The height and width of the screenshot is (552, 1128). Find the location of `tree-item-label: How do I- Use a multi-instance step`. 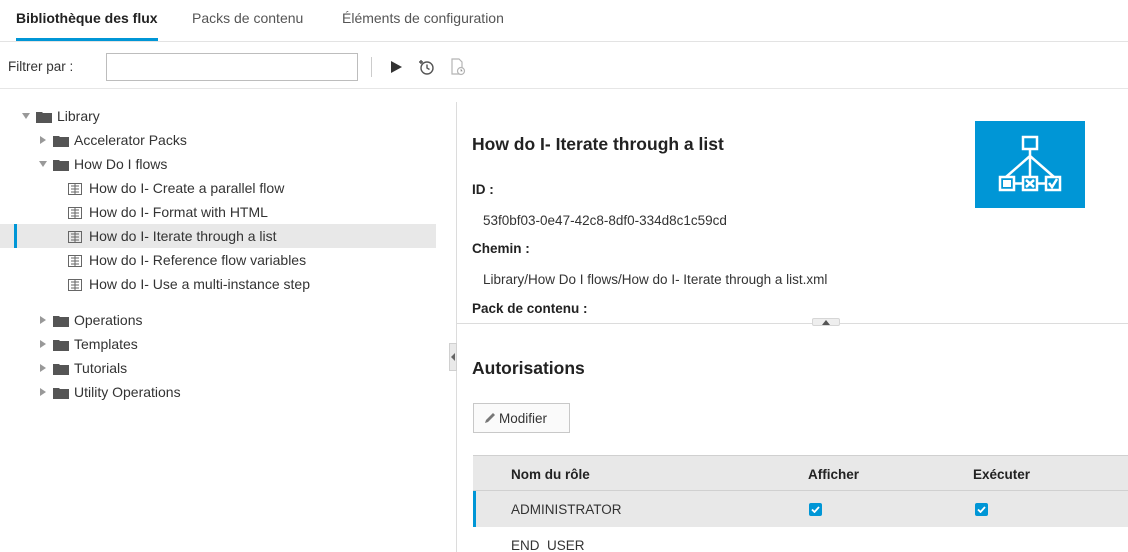

tree-item-label: How do I- Use a multi-instance step is located at coordinates (199, 284).